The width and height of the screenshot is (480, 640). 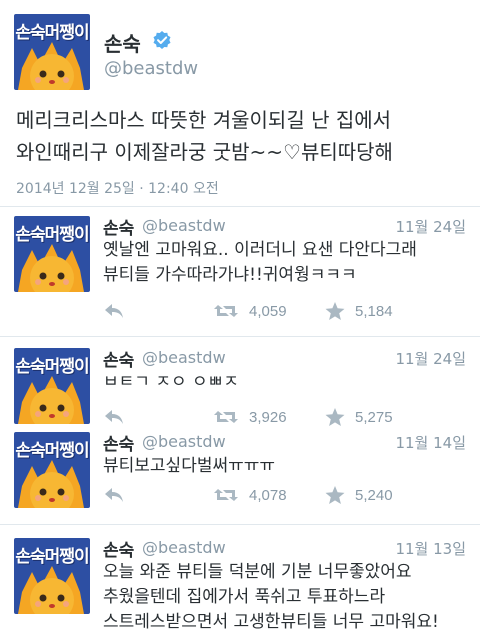 What do you see at coordinates (268, 311) in the screenshot?
I see `retweet-count: 4,059` at bounding box center [268, 311].